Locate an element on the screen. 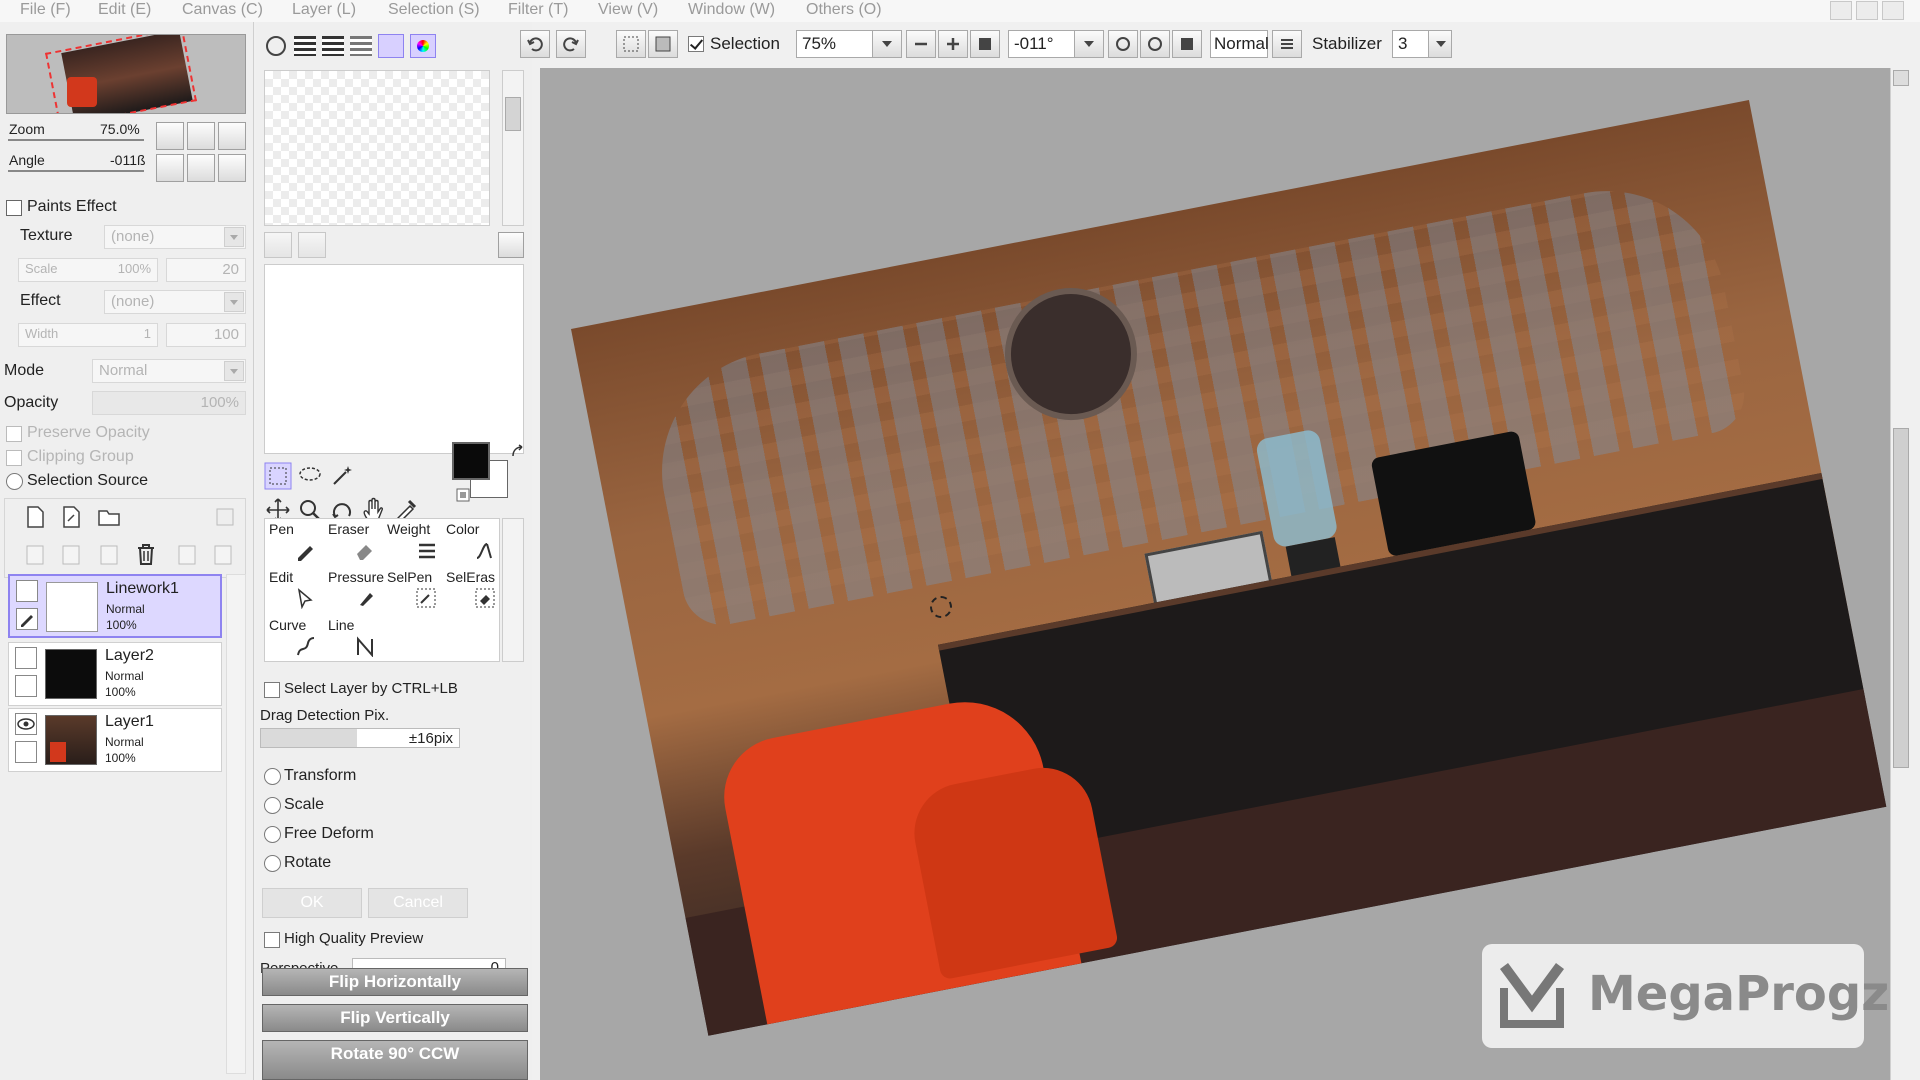 The image size is (1920, 1080). preserve-opacity-checkbox is located at coordinates (14, 434).